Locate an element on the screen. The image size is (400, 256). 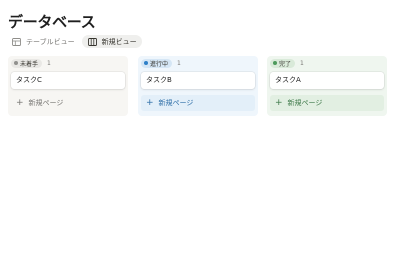
status-label: 未着手 is located at coordinates (29, 64).